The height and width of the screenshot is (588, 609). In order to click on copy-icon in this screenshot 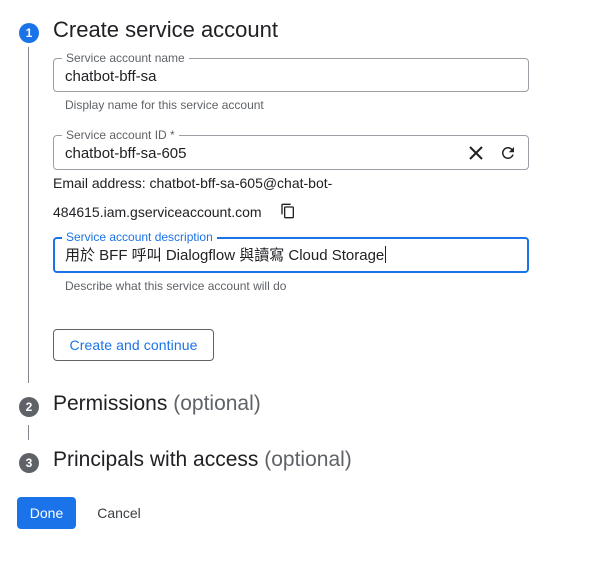, I will do `click(287, 211)`.